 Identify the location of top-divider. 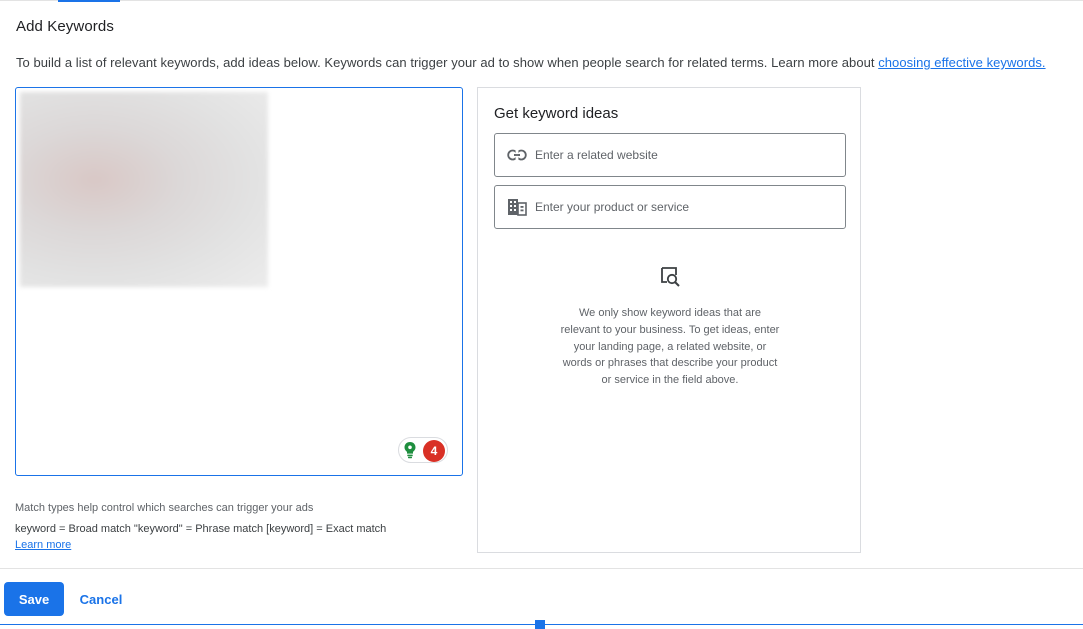
(541, 0).